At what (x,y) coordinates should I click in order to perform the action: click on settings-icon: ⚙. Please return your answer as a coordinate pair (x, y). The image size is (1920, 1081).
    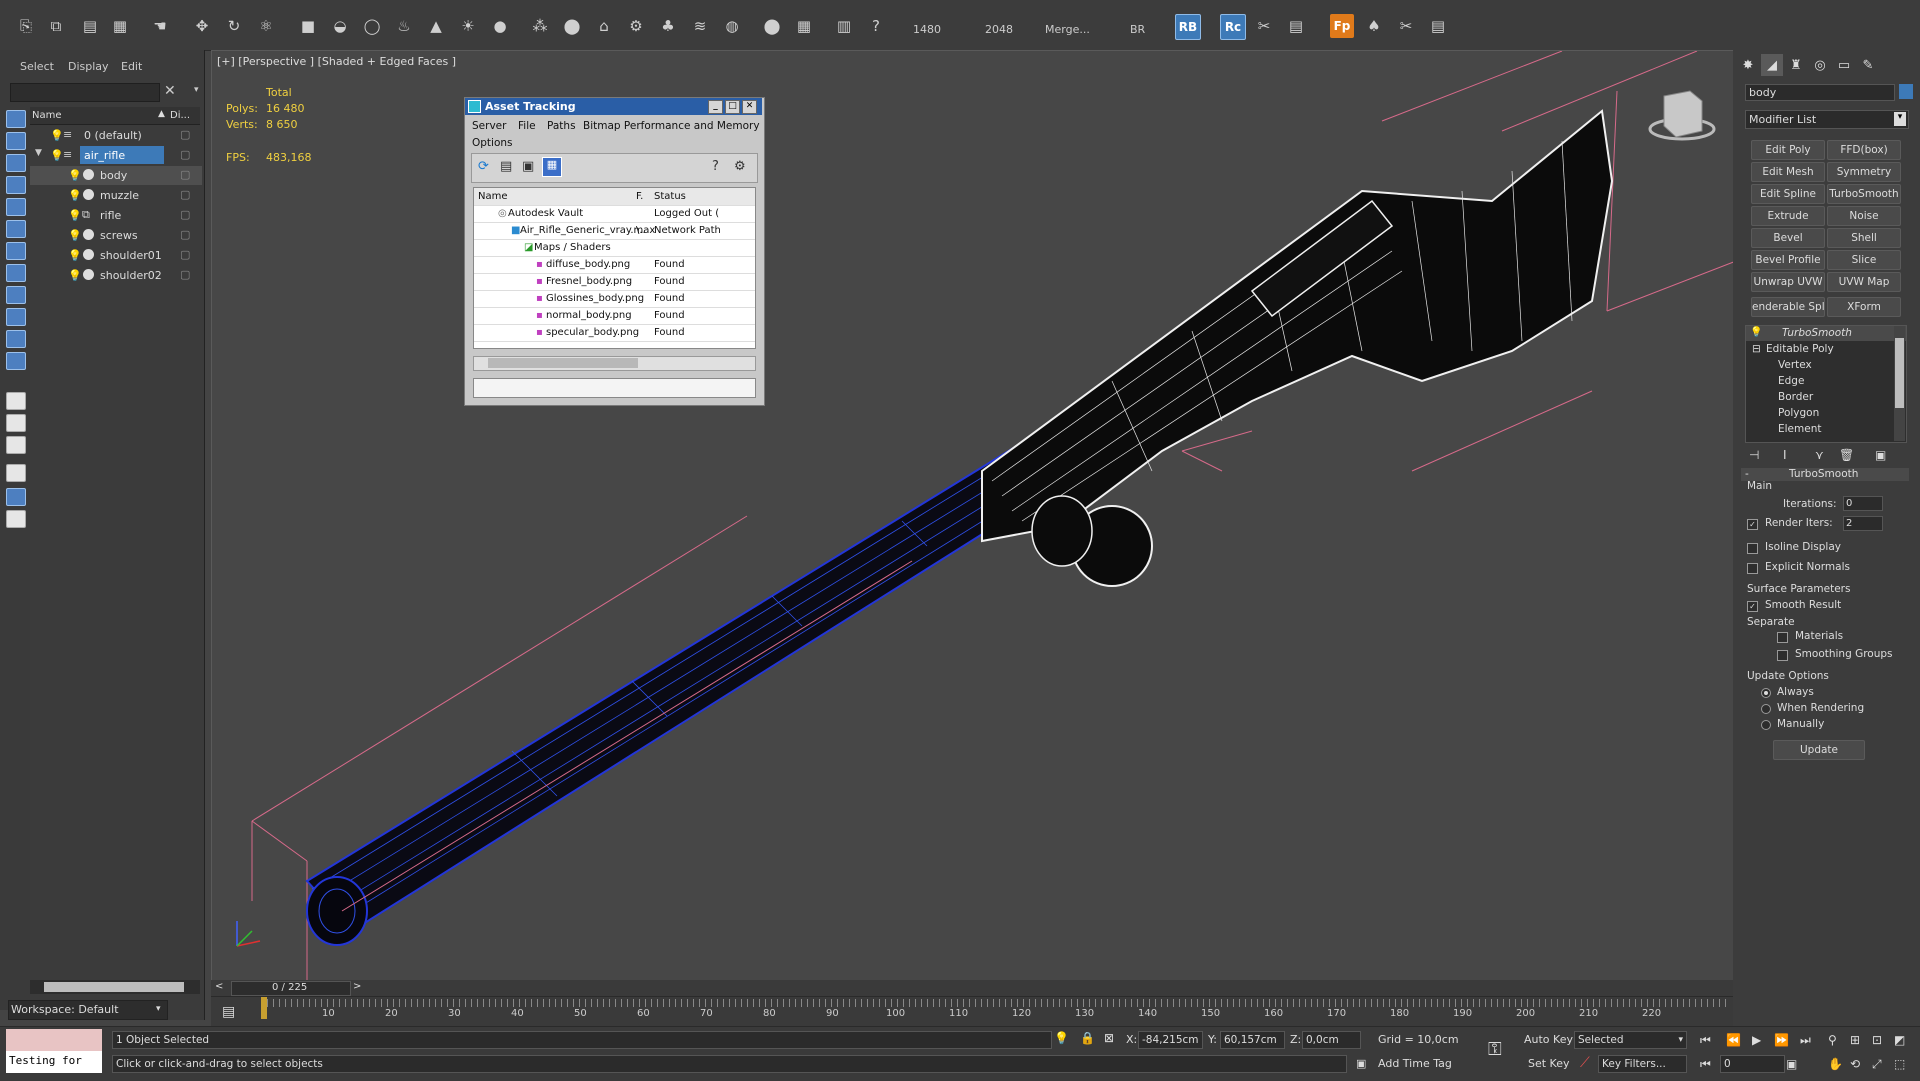
    Looking at the image, I should click on (740, 166).